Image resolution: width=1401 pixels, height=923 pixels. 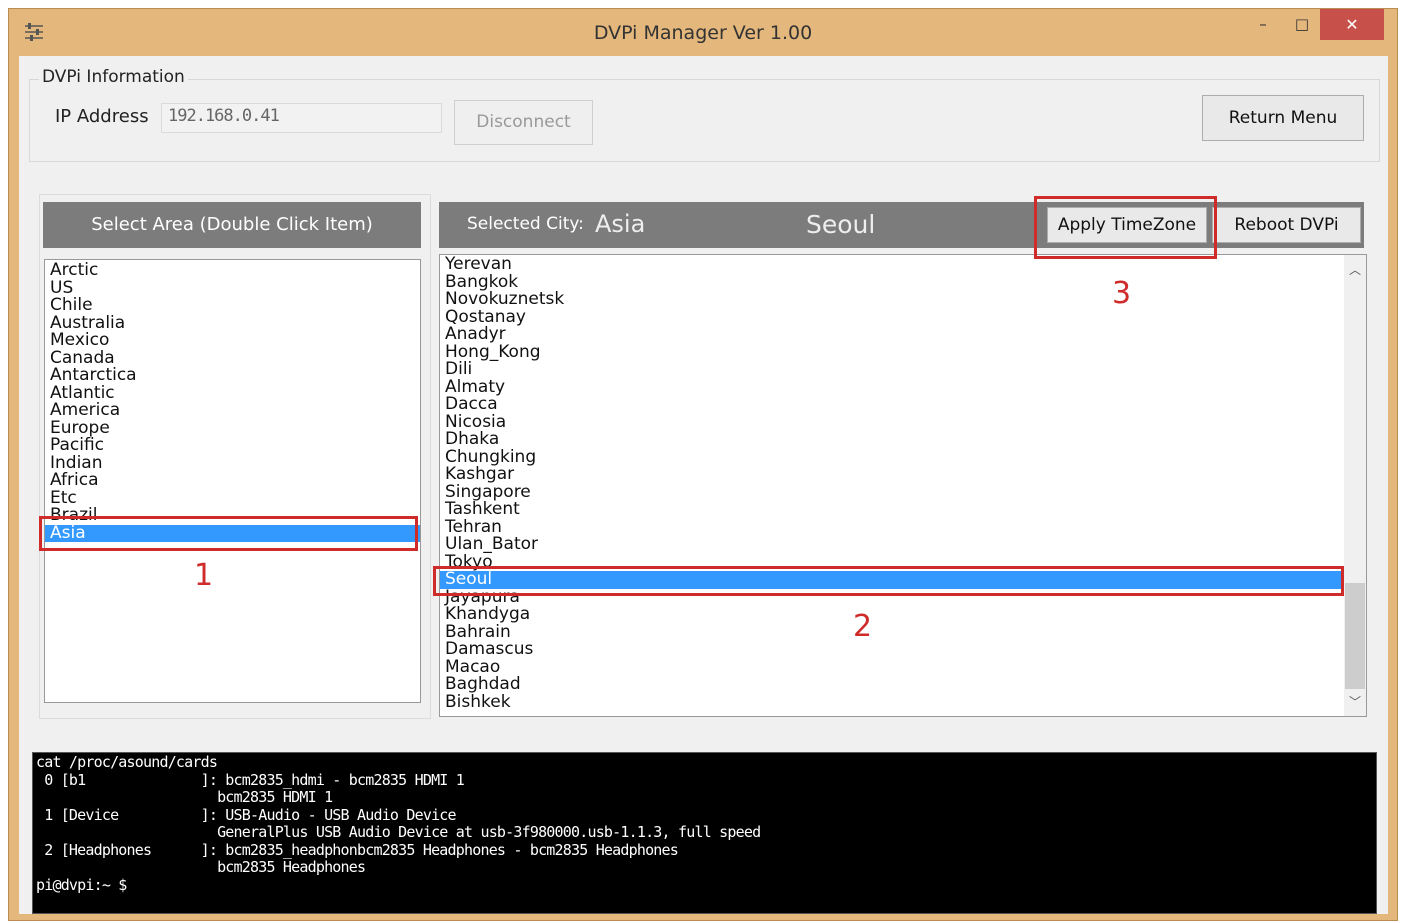 I want to click on ip-address-label: IP Address, so click(x=102, y=116).